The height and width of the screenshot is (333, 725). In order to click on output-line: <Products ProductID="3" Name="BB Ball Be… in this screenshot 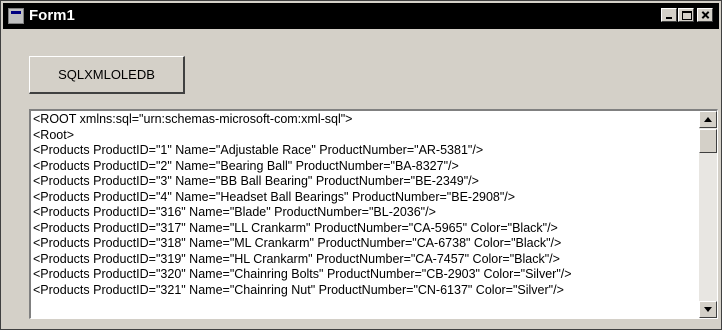, I will do `click(256, 181)`.